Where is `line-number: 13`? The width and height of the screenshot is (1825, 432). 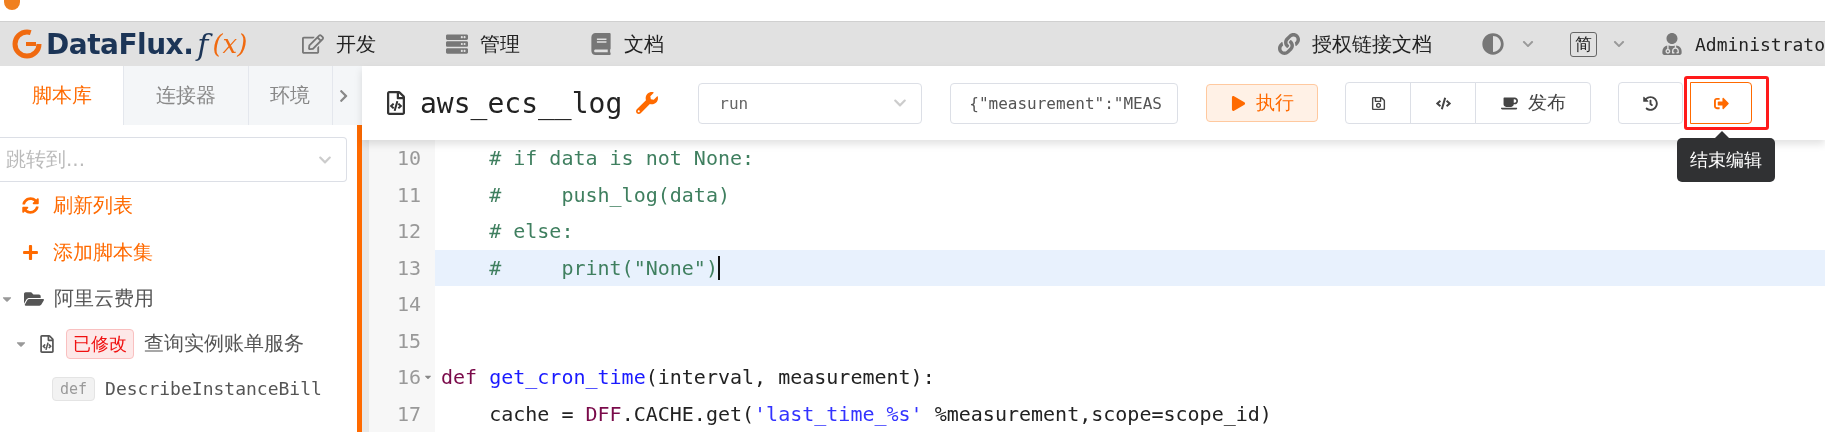 line-number: 13 is located at coordinates (408, 267).